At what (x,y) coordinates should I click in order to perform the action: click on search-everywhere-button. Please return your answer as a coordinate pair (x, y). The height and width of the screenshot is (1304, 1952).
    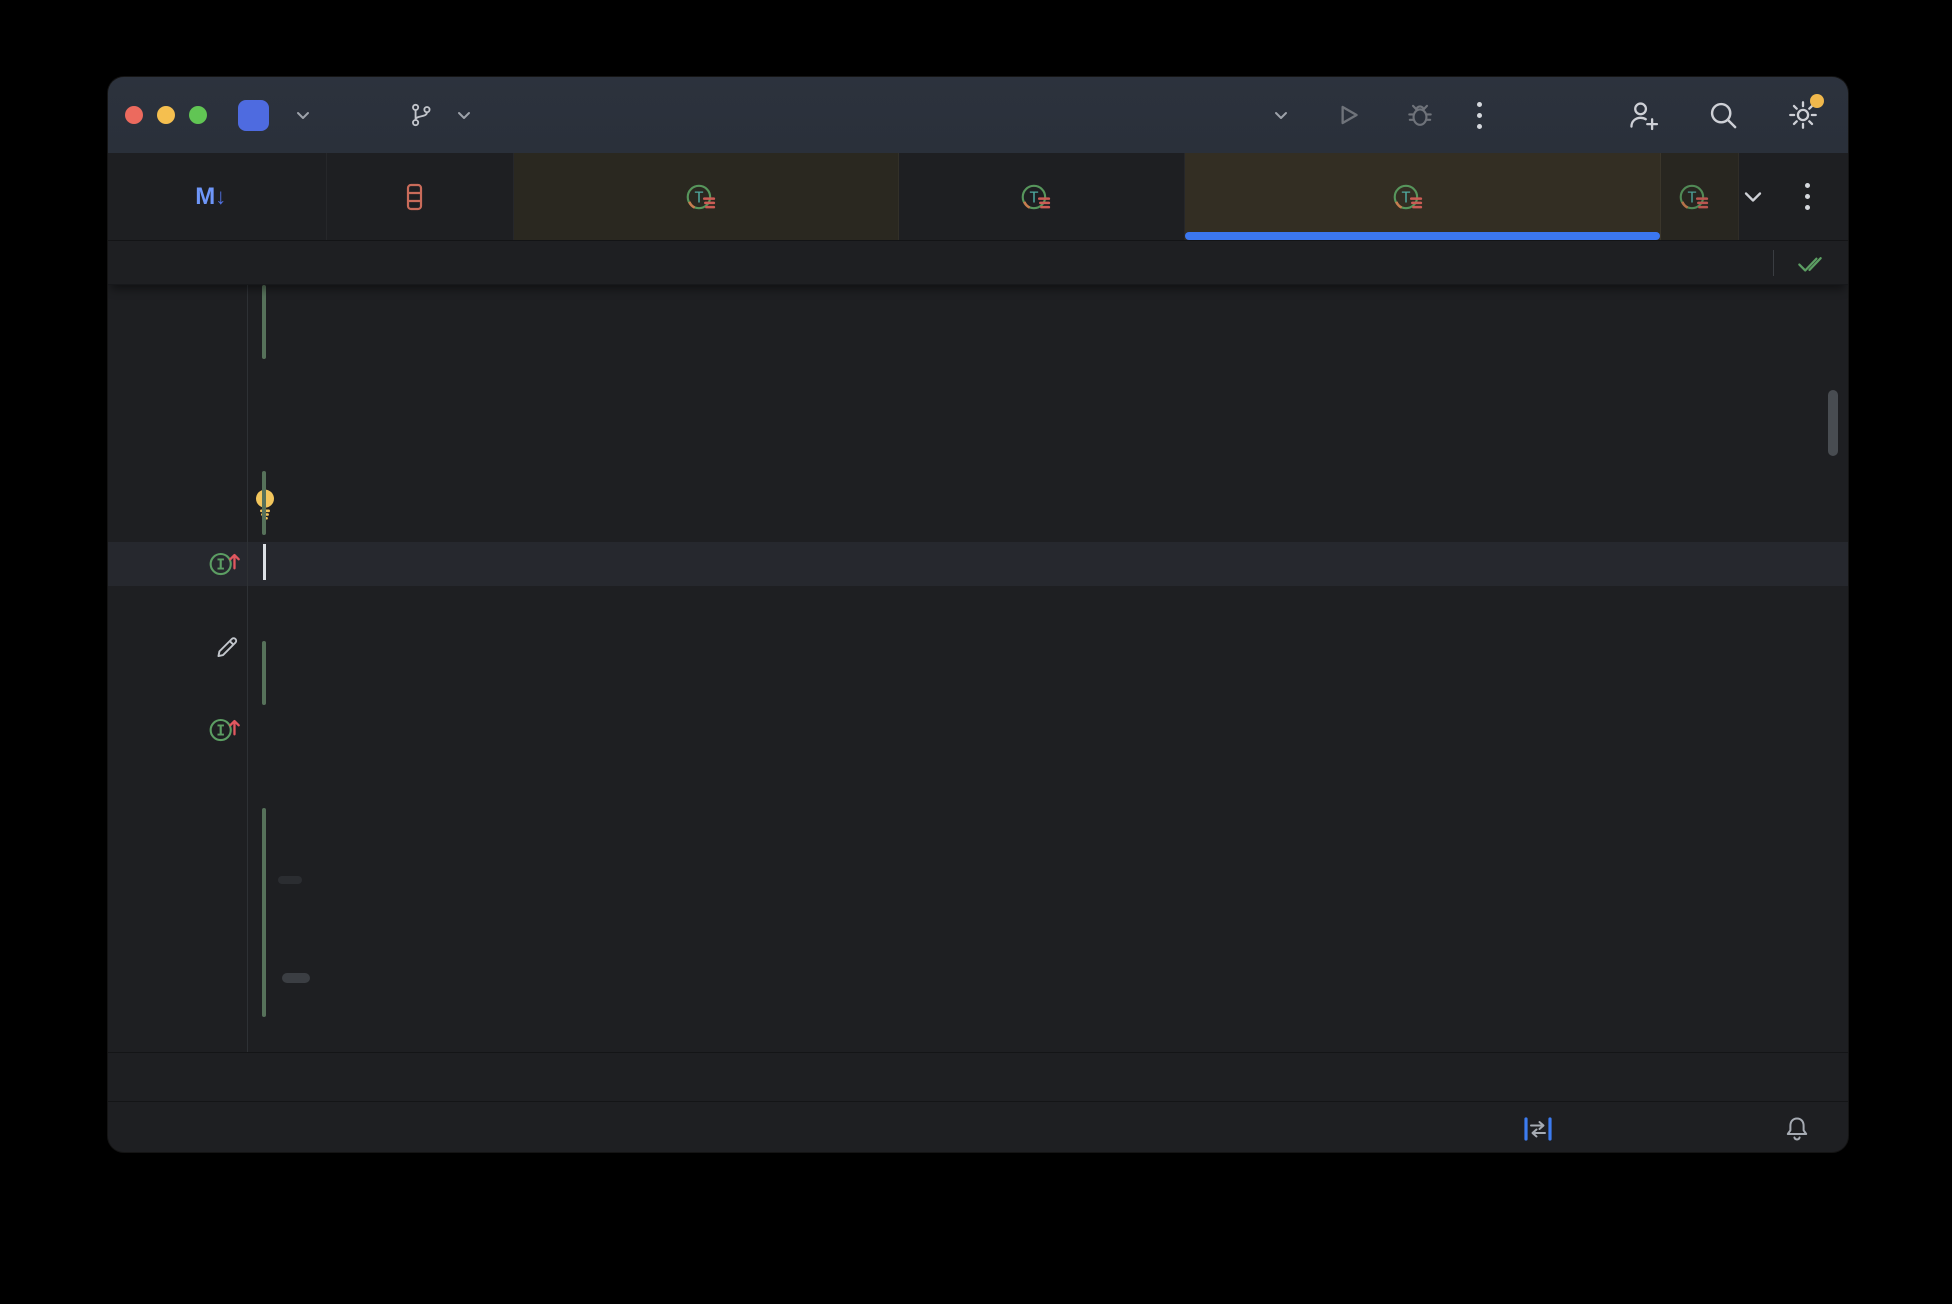
    Looking at the image, I should click on (1723, 115).